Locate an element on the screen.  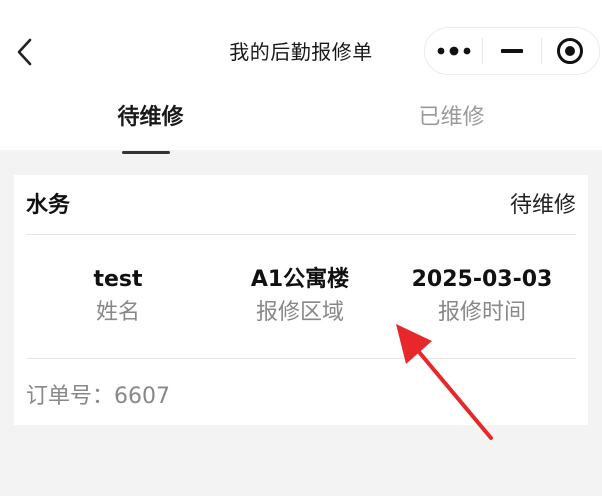
minimize-button is located at coordinates (511, 51).